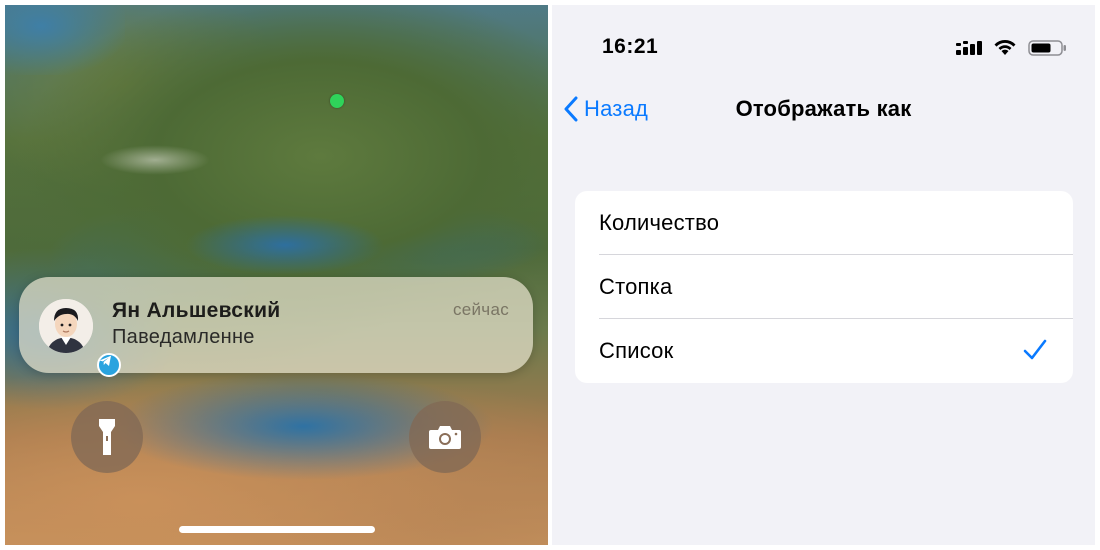  Describe the element at coordinates (630, 46) in the screenshot. I see `status-time: 16:21` at that location.